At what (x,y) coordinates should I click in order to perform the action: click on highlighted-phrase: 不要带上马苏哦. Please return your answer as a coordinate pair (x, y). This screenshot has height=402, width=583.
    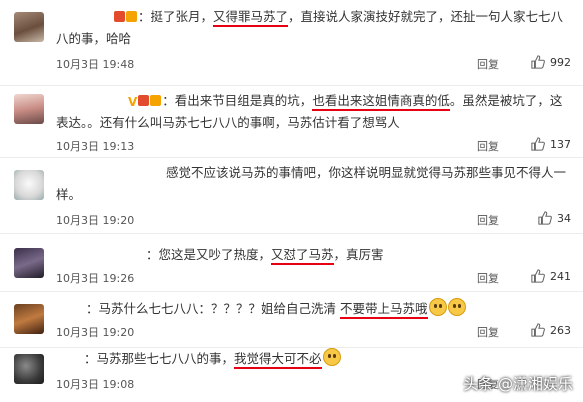
    Looking at the image, I should click on (383, 310).